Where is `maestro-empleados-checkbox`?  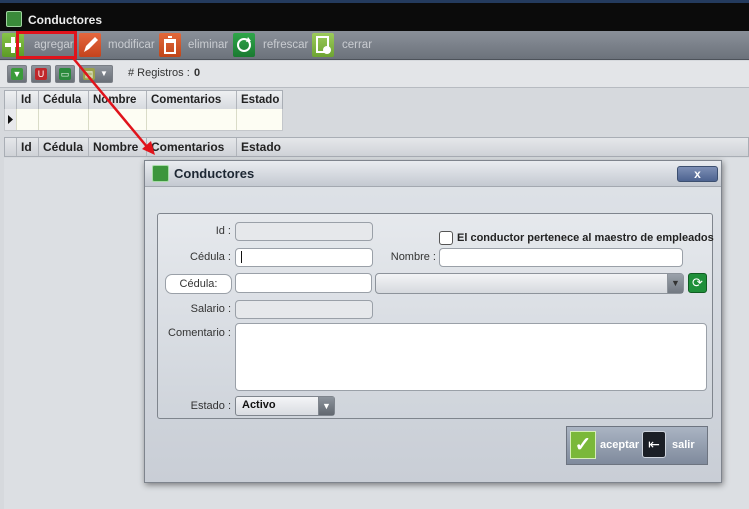
maestro-empleados-checkbox is located at coordinates (446, 238).